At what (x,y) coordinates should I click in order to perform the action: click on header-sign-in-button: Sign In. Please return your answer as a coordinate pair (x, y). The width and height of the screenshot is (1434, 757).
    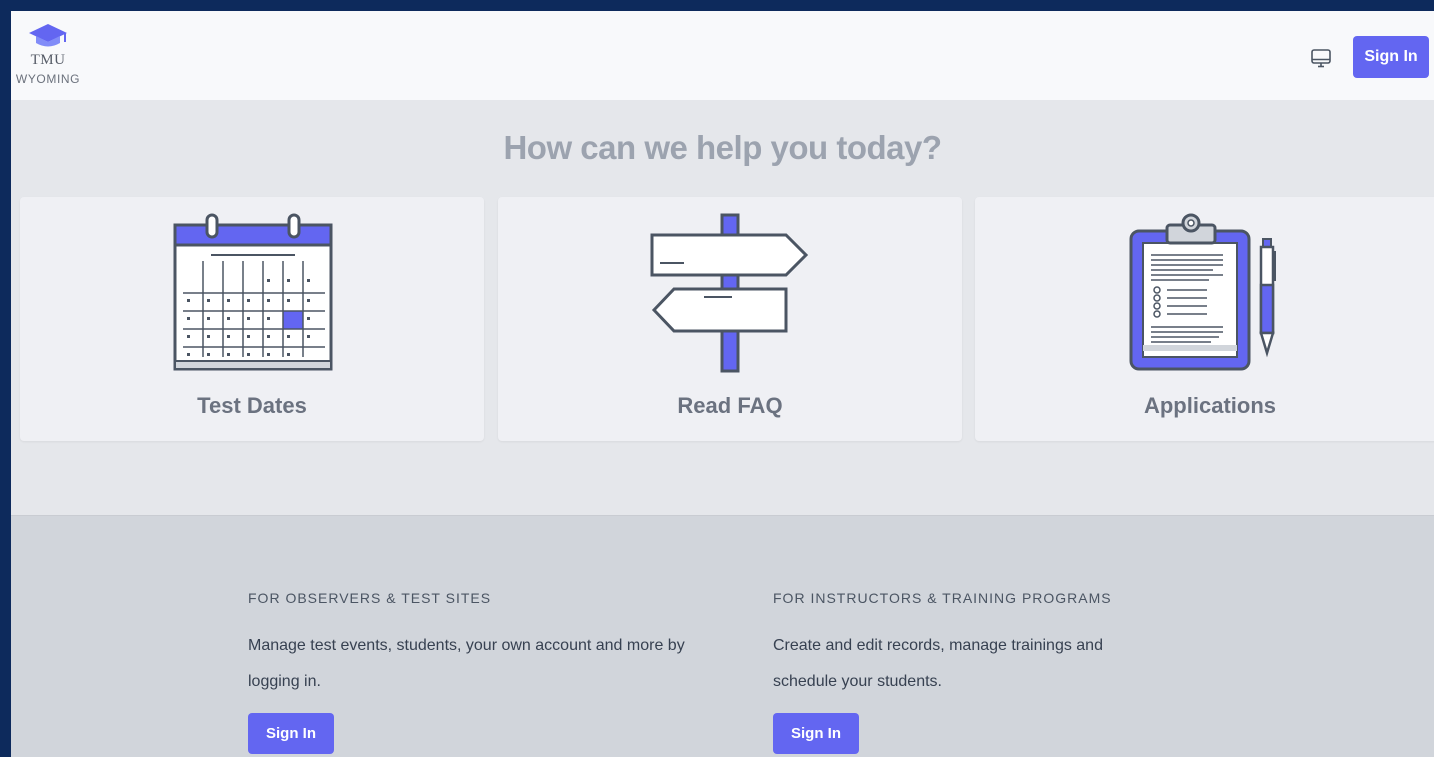
    Looking at the image, I should click on (1391, 57).